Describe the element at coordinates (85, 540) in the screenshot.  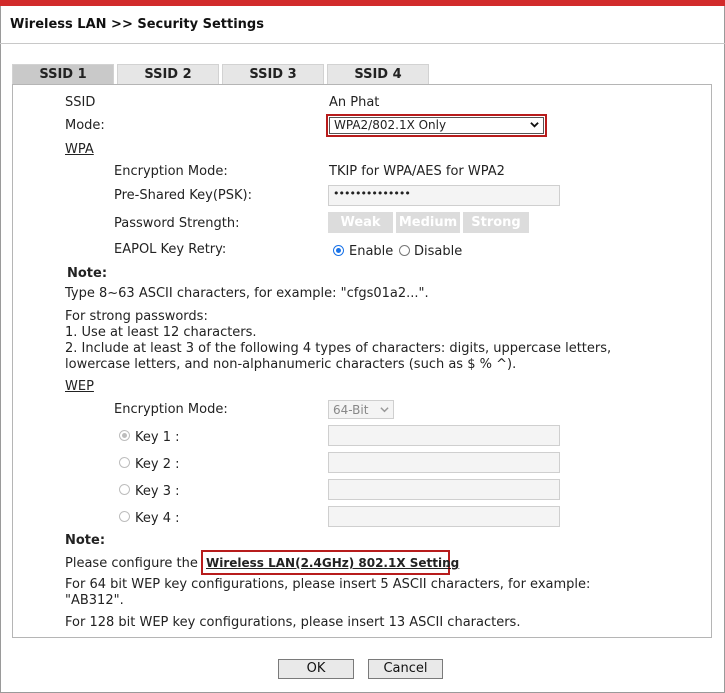
I see `note2-heading: Note:` at that location.